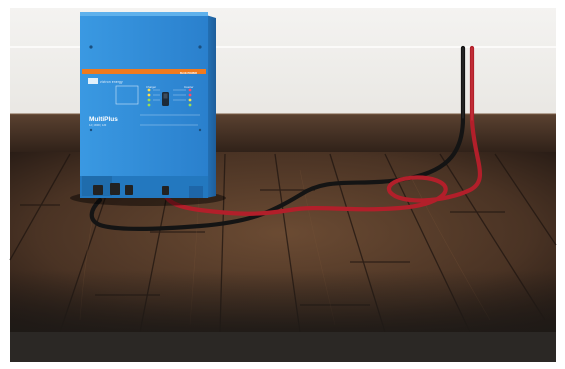 This screenshot has height=369, width=565. What do you see at coordinates (111, 82) in the screenshot?
I see `brand-label: victron energy` at bounding box center [111, 82].